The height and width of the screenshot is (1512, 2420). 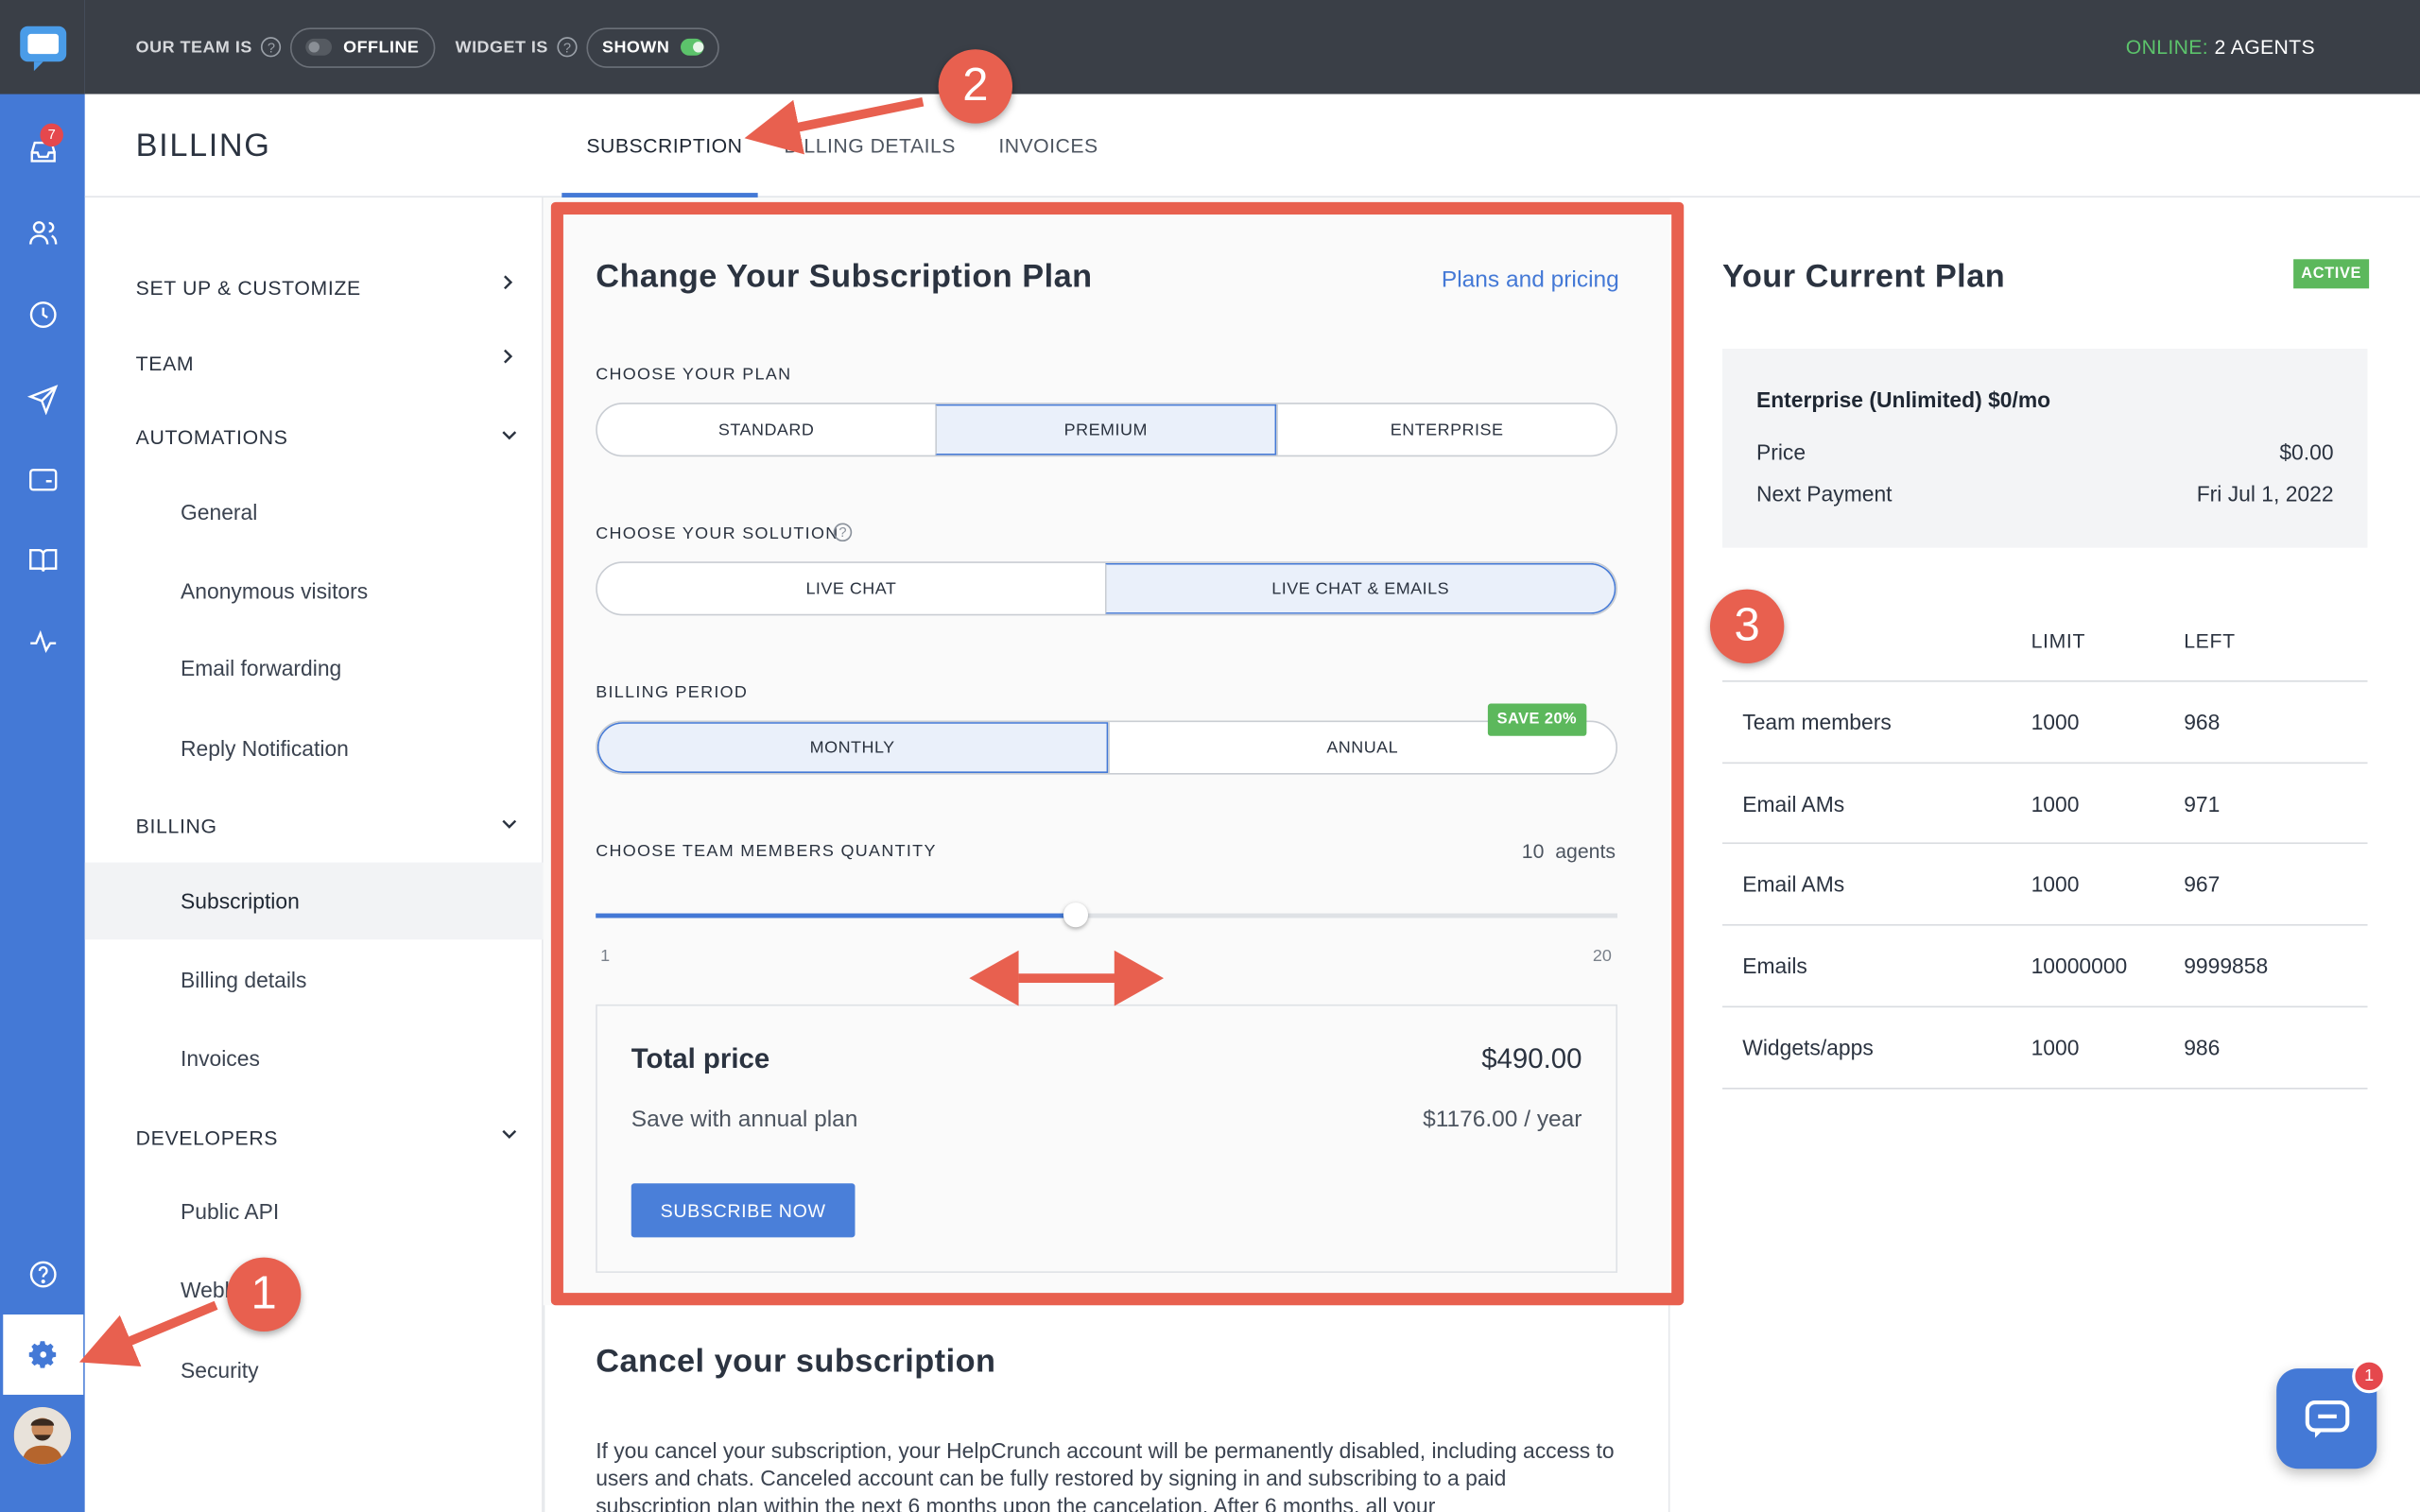 What do you see at coordinates (1747, 626) in the screenshot?
I see `annotation-marker-3: 3` at bounding box center [1747, 626].